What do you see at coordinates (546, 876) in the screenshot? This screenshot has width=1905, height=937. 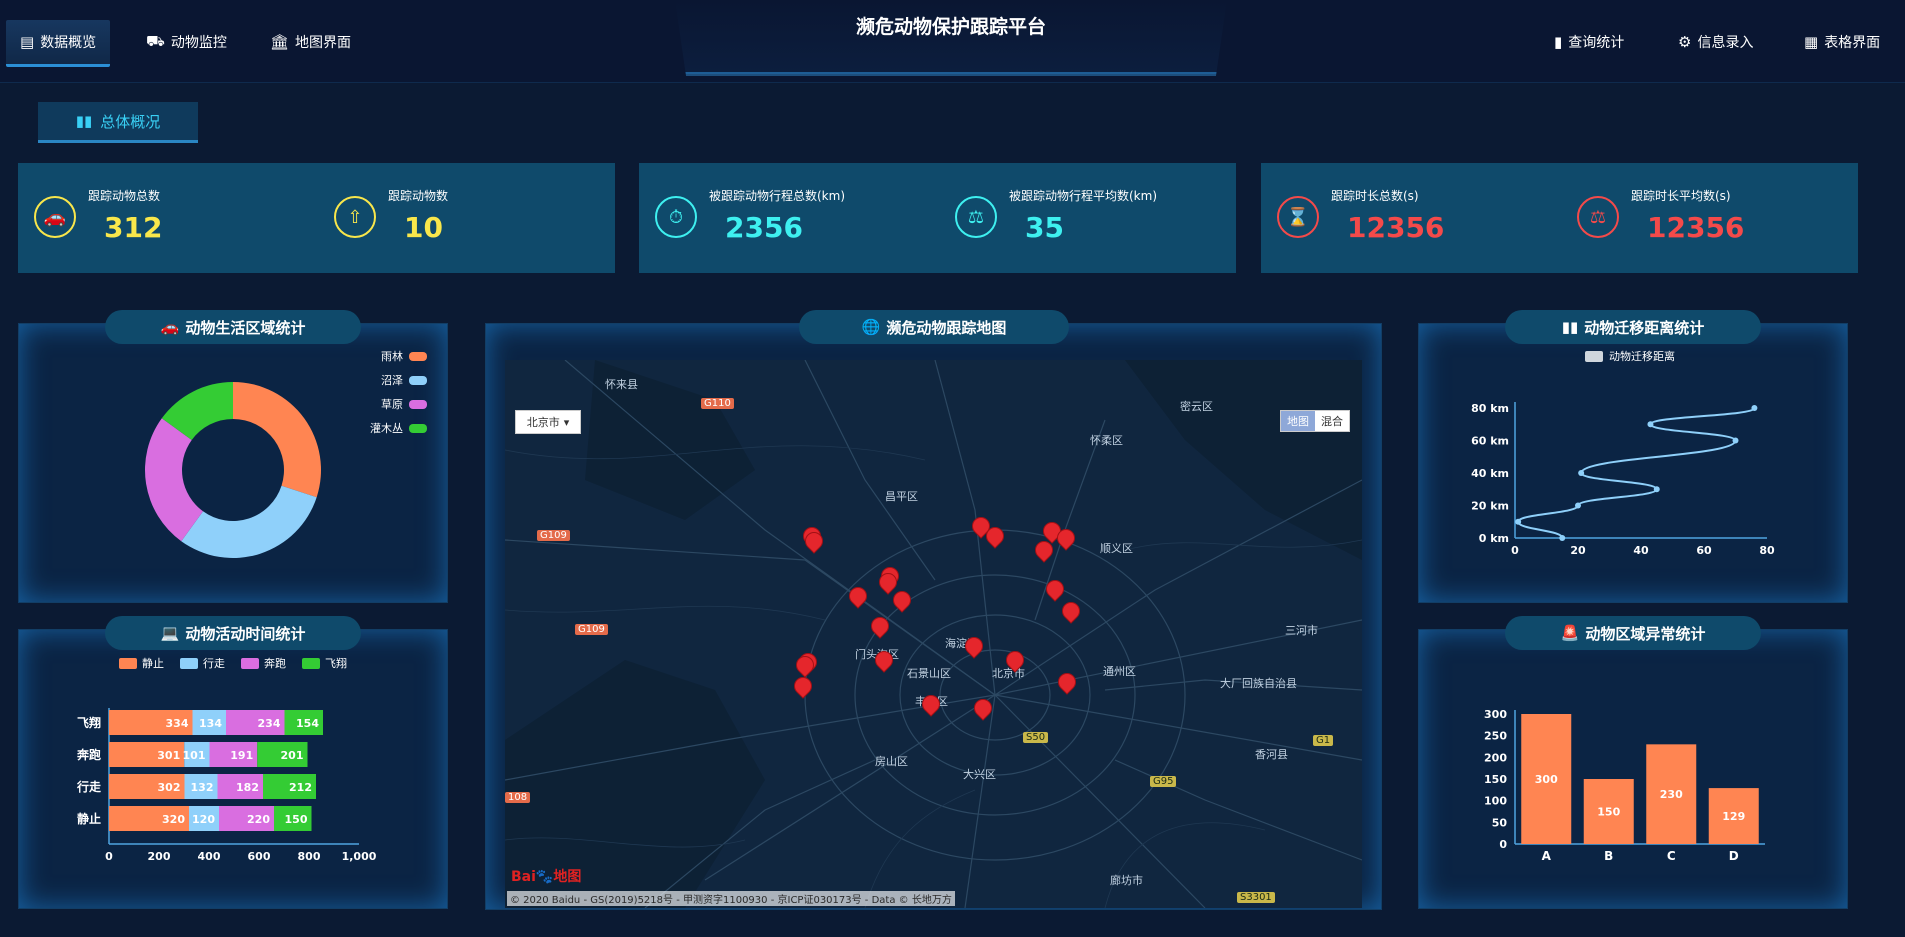 I see `baidu-logo: Bai🐾地图` at bounding box center [546, 876].